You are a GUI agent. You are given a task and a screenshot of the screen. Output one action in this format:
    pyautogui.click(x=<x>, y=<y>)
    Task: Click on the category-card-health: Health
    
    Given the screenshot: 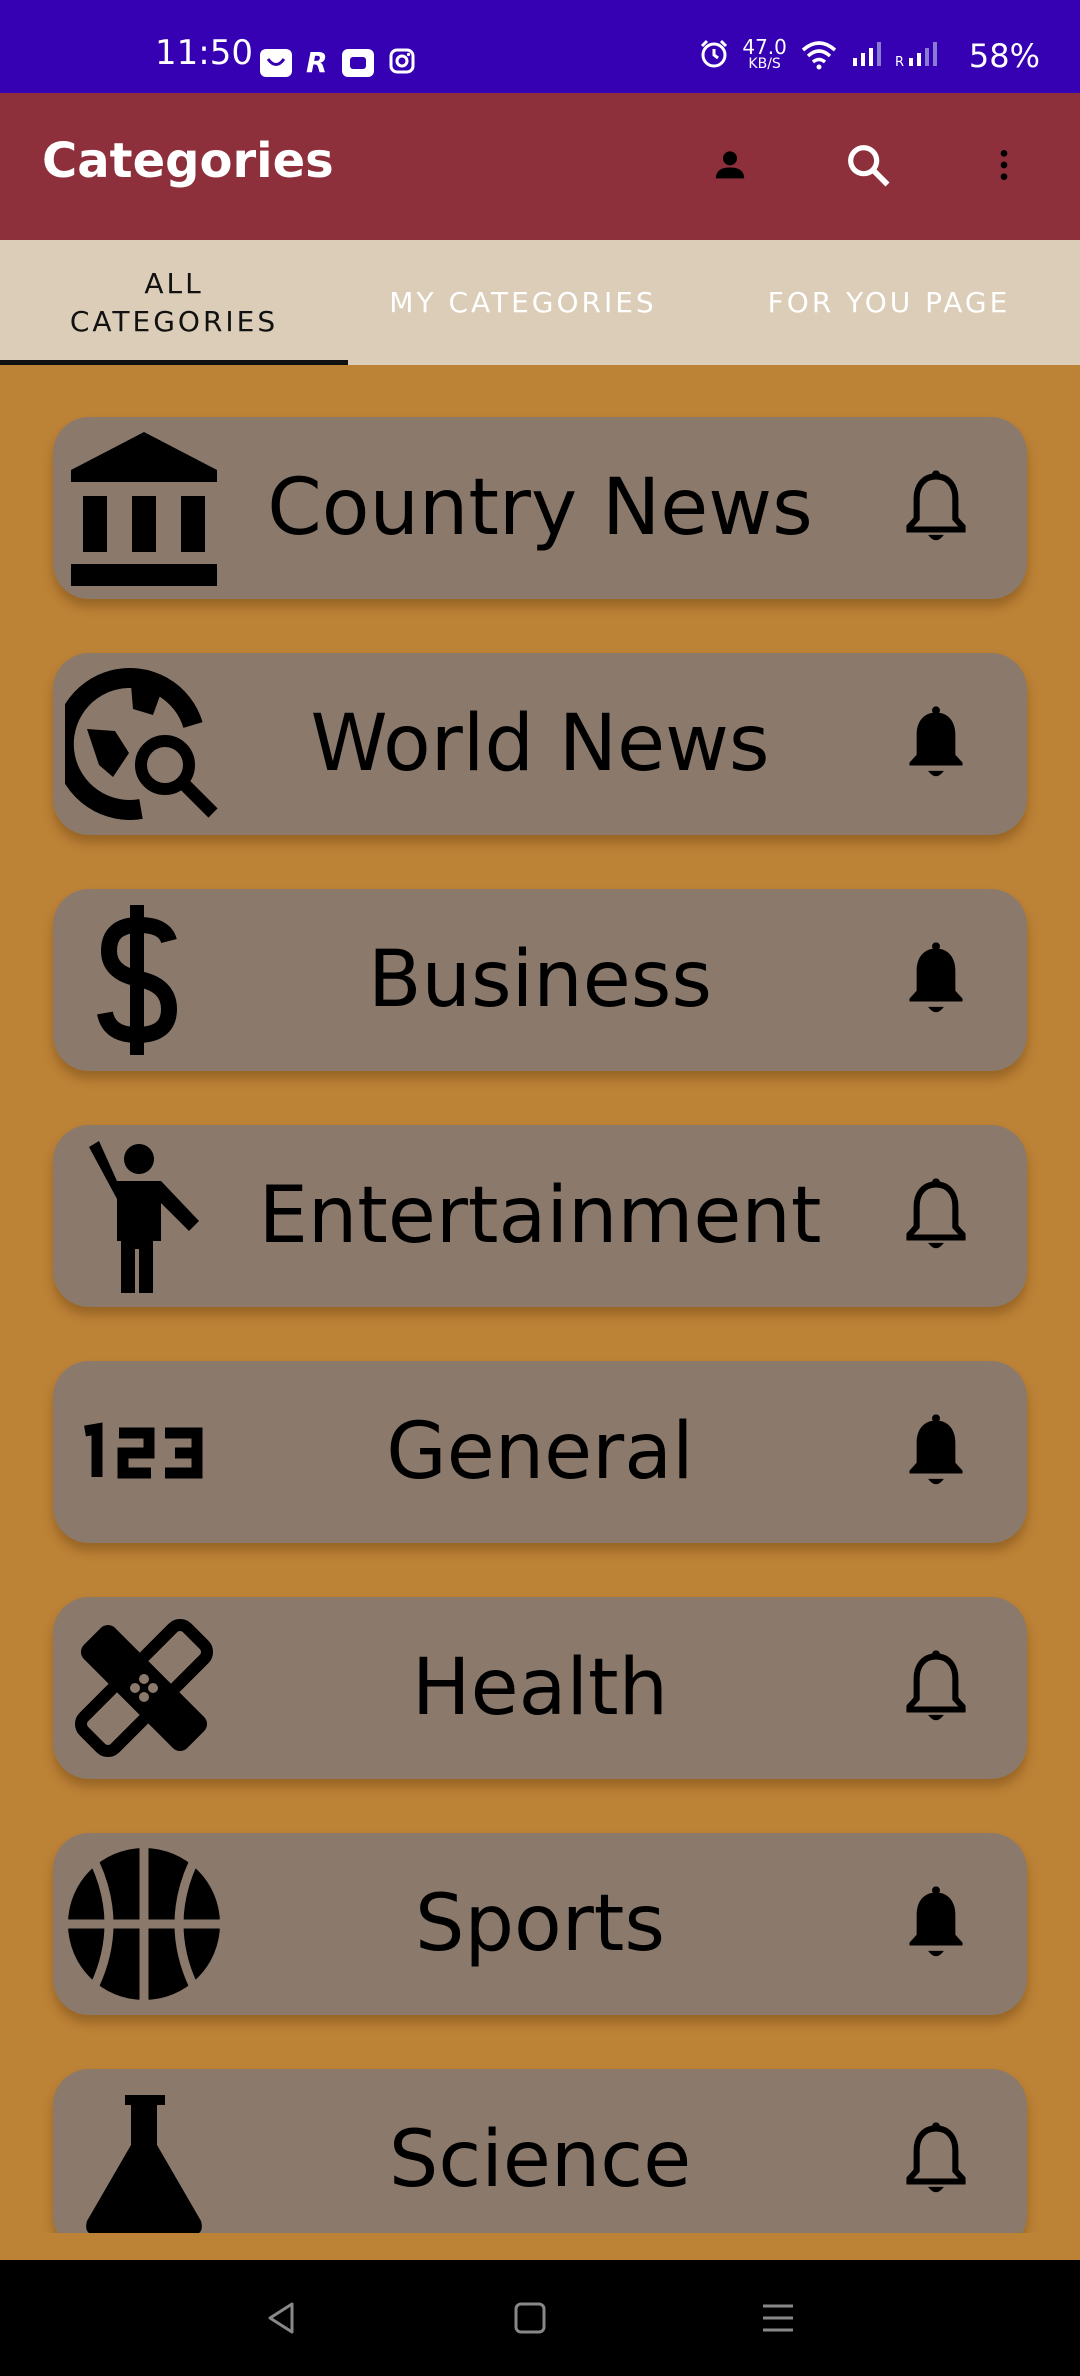 What is the action you would take?
    pyautogui.click(x=540, y=1688)
    